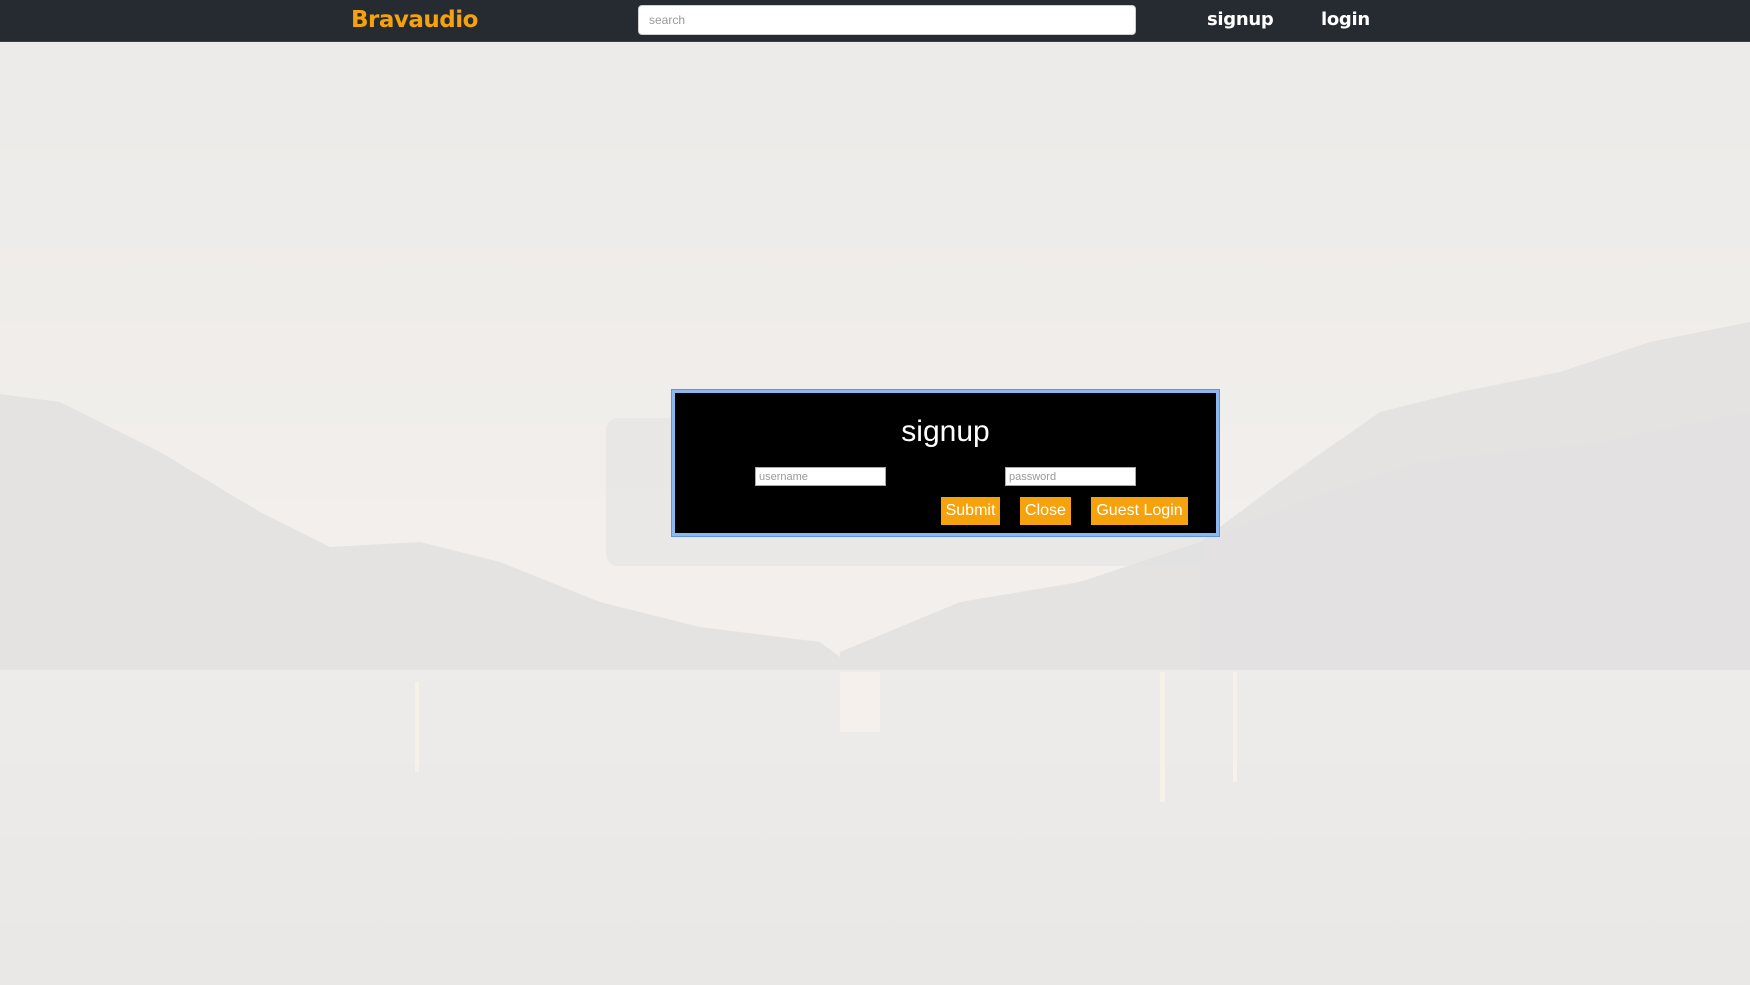  What do you see at coordinates (1045, 511) in the screenshot?
I see `close-button: Close` at bounding box center [1045, 511].